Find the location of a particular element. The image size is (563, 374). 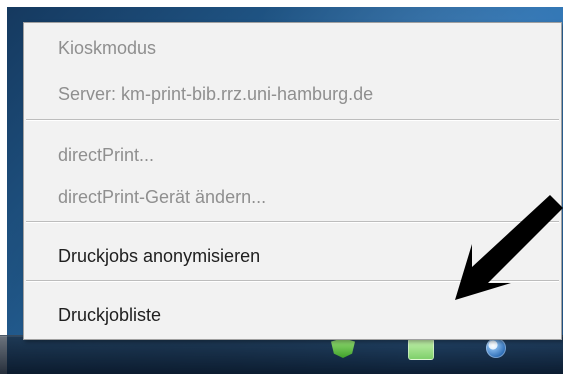

menu-item-anonymize-print-jobs: Druckjobs anonymisieren is located at coordinates (159, 256).